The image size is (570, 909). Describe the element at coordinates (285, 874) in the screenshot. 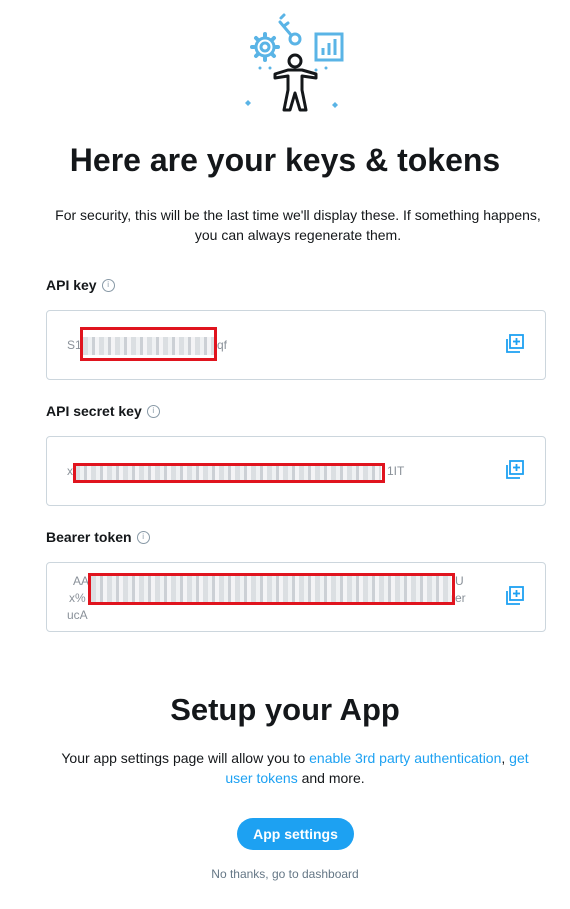

I see `dashboard-link: No thanks, go to dashboard` at that location.